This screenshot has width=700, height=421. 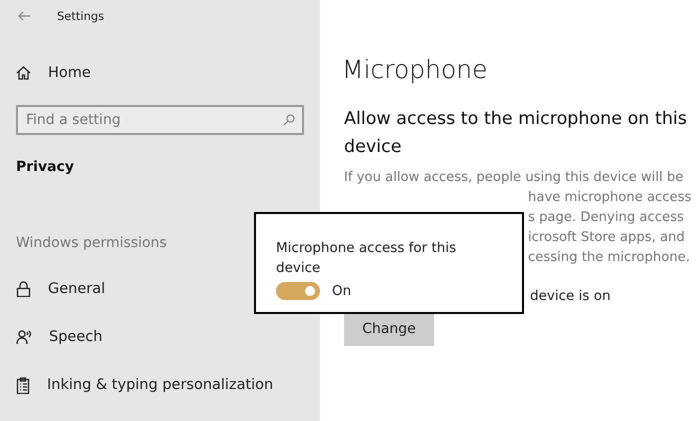 What do you see at coordinates (609, 258) in the screenshot?
I see `description-text: cessing the microphone.` at bounding box center [609, 258].